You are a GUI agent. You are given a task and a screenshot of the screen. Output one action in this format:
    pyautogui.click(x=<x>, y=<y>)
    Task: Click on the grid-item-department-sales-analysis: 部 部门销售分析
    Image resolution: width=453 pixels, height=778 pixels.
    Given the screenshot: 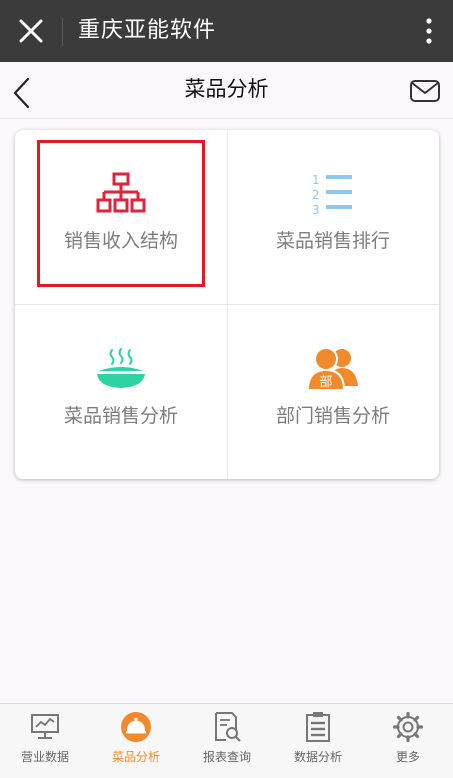 What is the action you would take?
    pyautogui.click(x=333, y=392)
    